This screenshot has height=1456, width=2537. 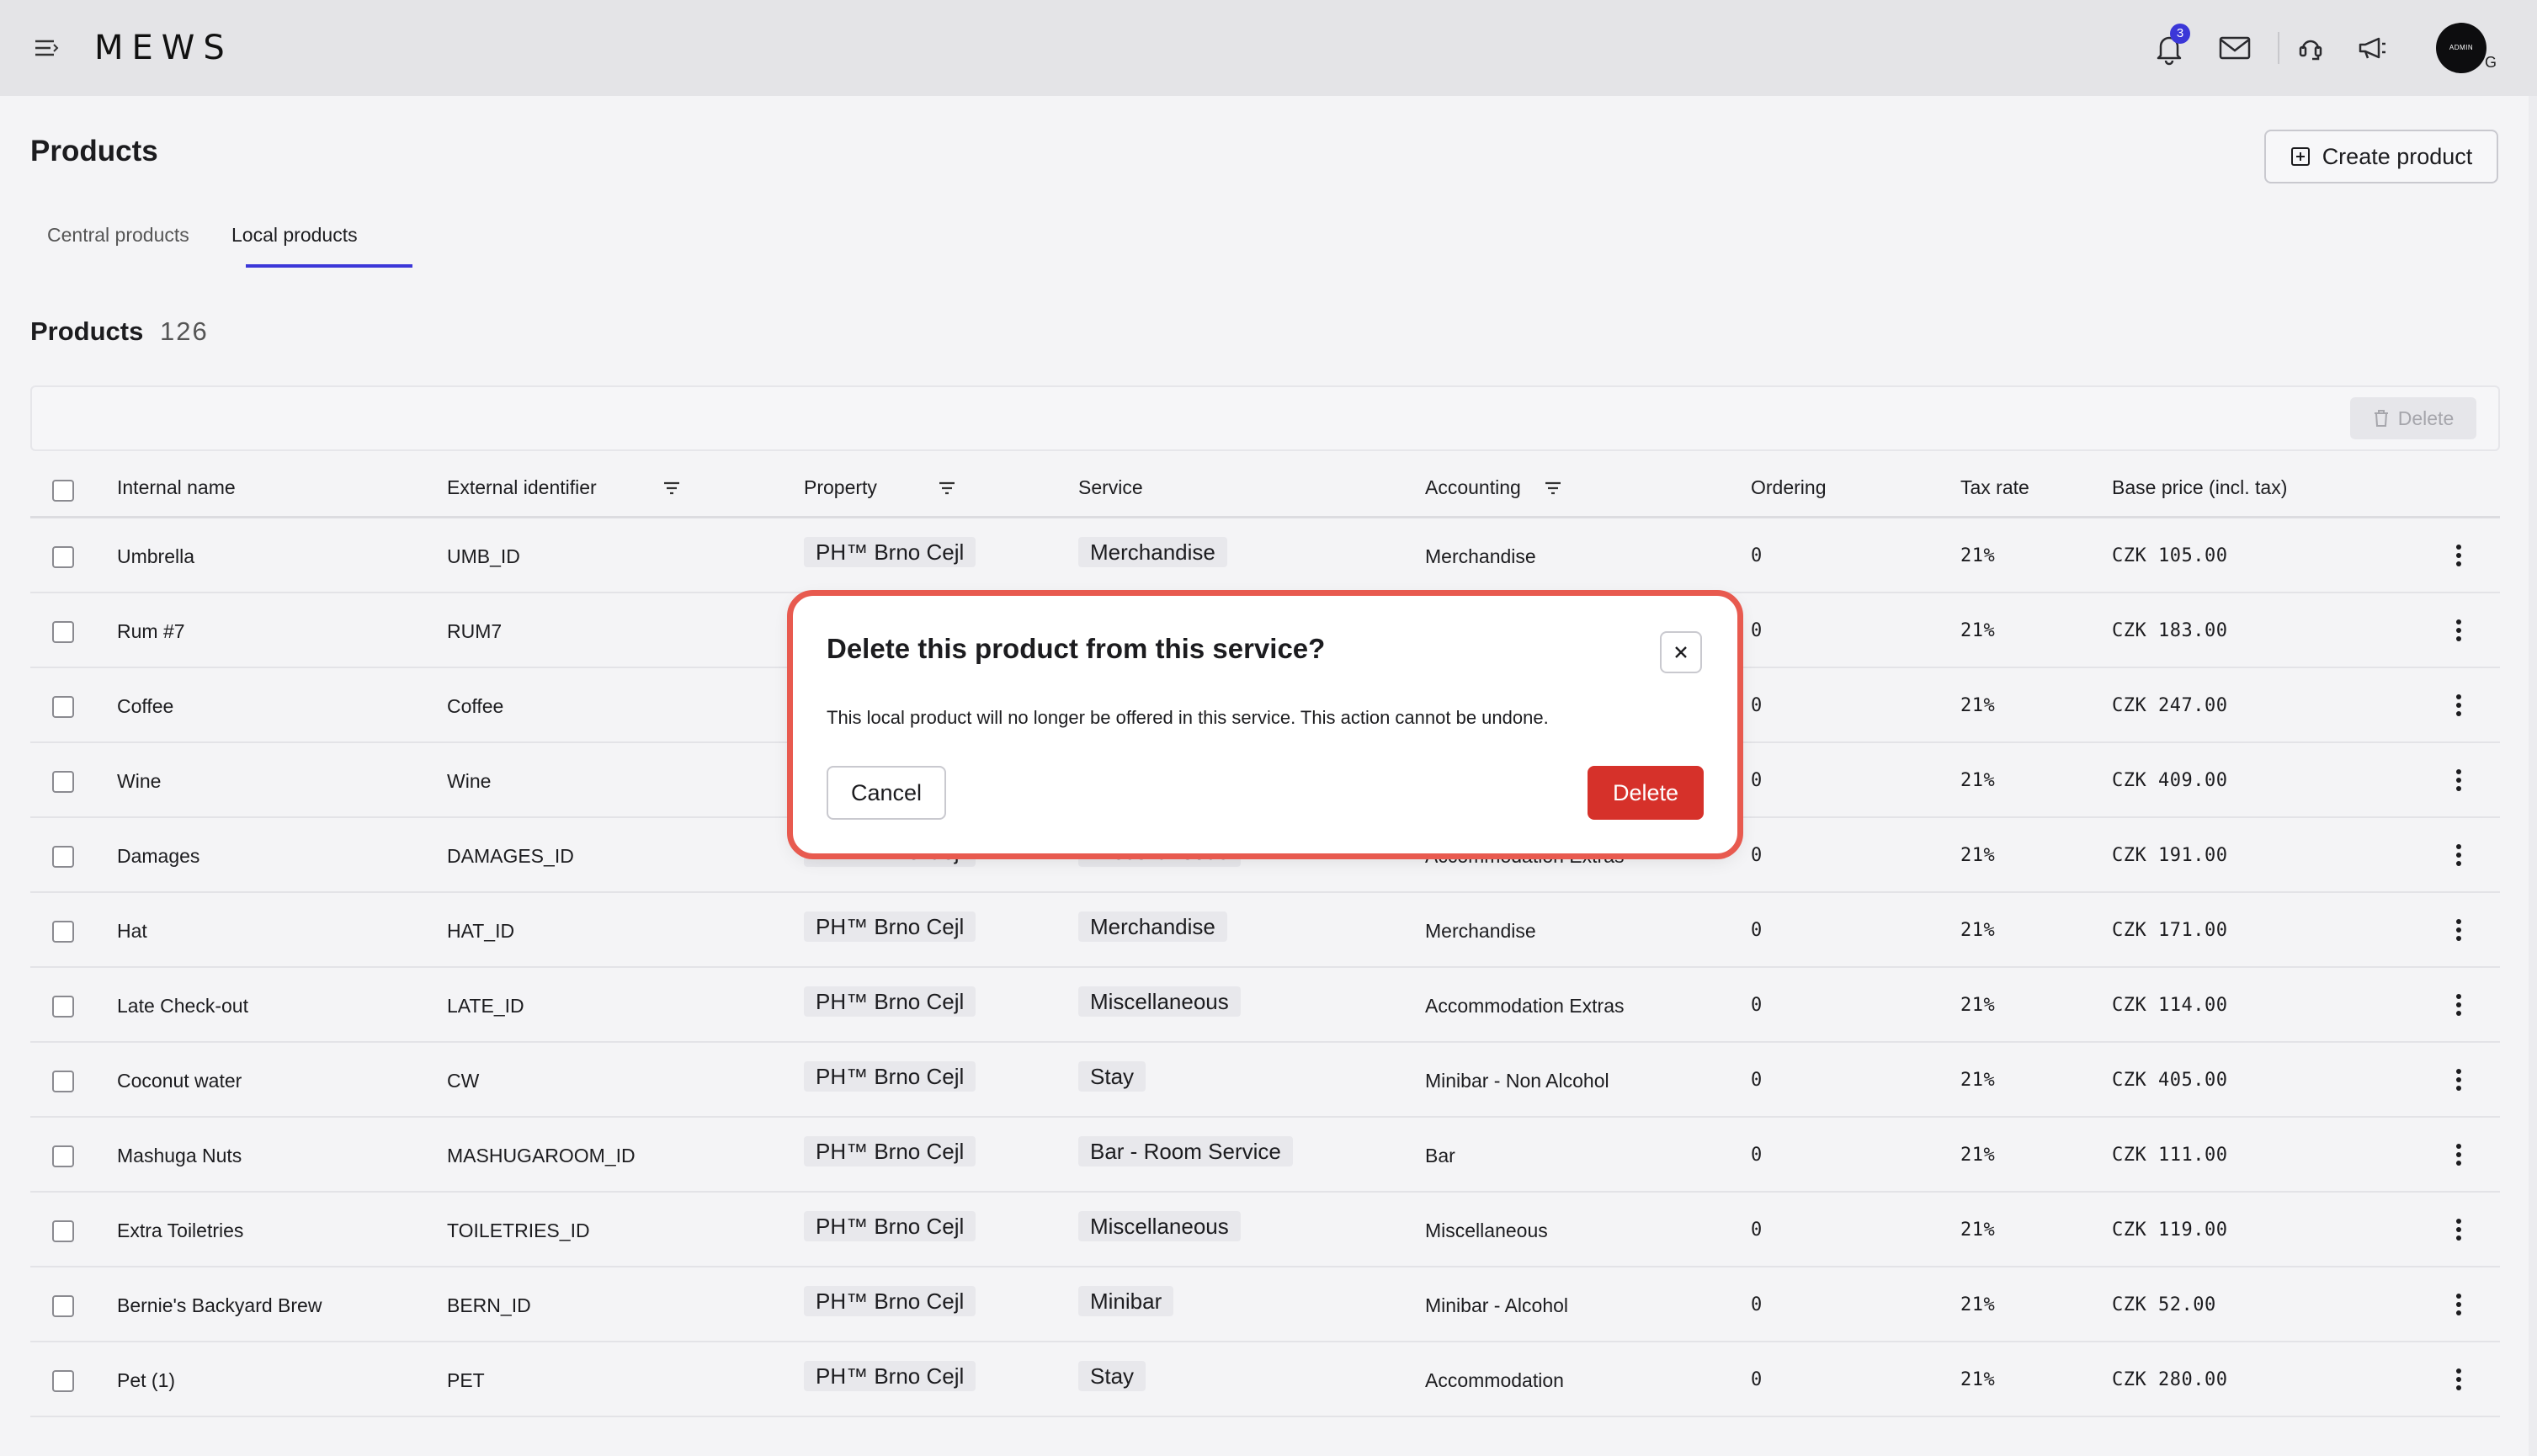 What do you see at coordinates (2373, 48) in the screenshot?
I see `announcements-icon` at bounding box center [2373, 48].